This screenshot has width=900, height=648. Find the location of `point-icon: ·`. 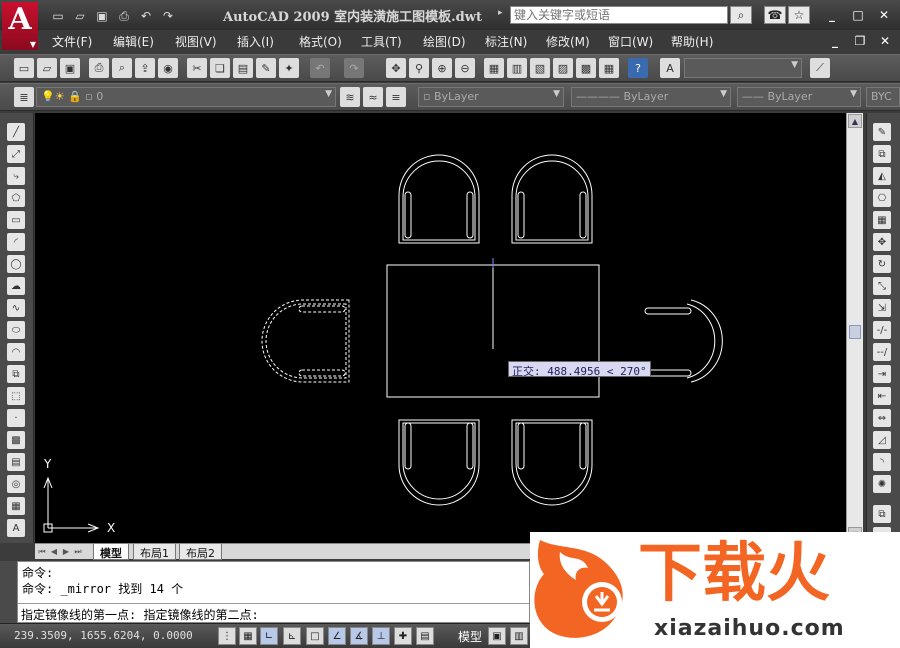

point-icon: · is located at coordinates (16, 418).